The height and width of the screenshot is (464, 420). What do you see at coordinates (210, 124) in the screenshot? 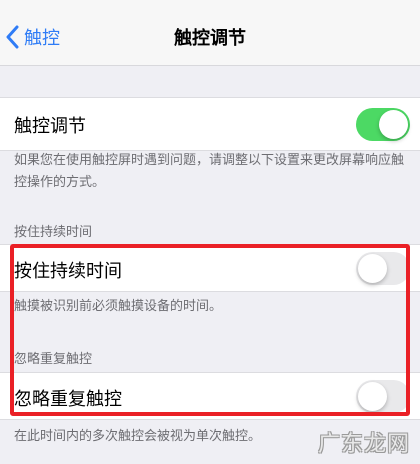
I see `touch-accommodations-cell: 触控调节` at bounding box center [210, 124].